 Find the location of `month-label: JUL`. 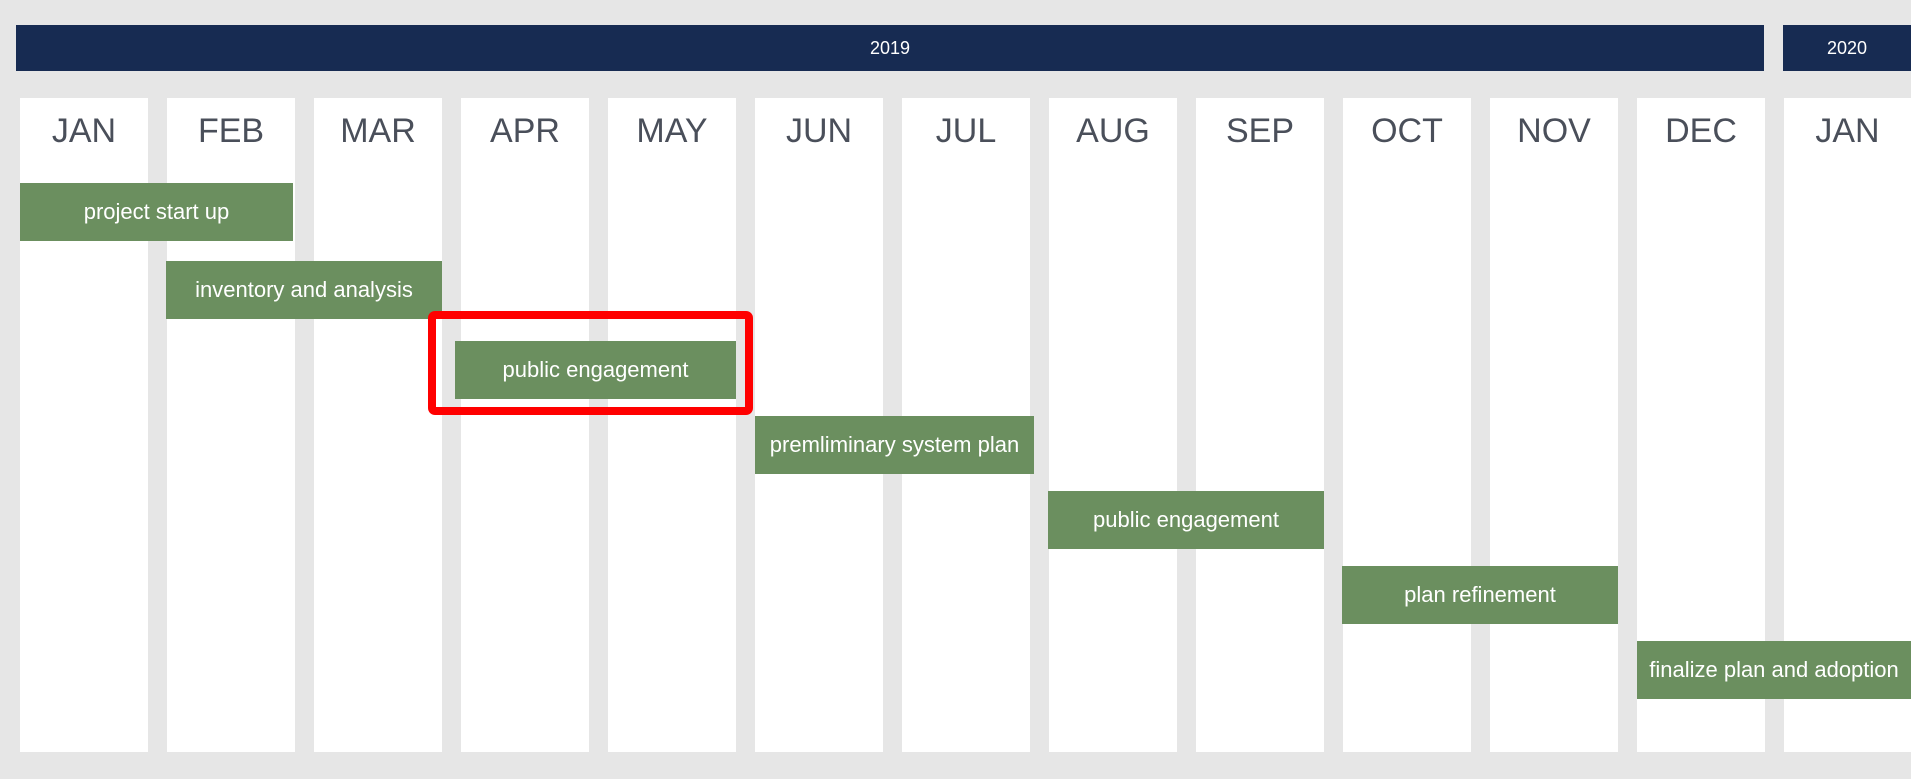

month-label: JUL is located at coordinates (966, 131).